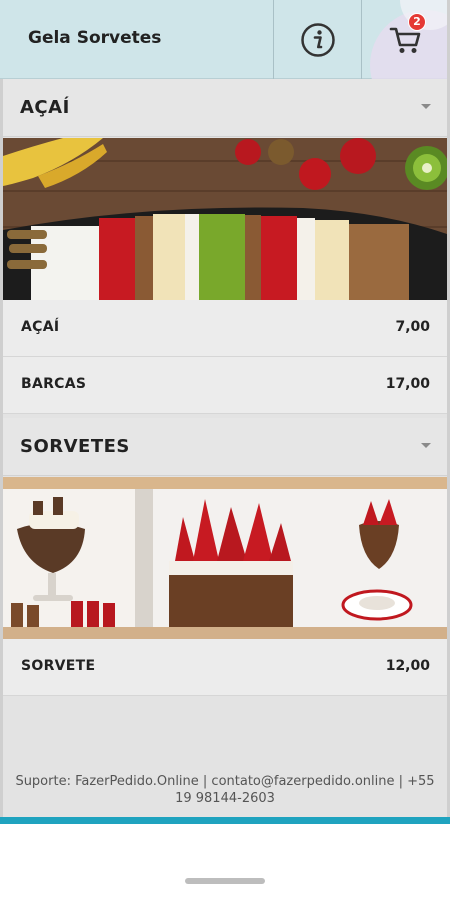 The width and height of the screenshot is (450, 900). I want to click on store-title: Gela Sorvetes, so click(95, 38).